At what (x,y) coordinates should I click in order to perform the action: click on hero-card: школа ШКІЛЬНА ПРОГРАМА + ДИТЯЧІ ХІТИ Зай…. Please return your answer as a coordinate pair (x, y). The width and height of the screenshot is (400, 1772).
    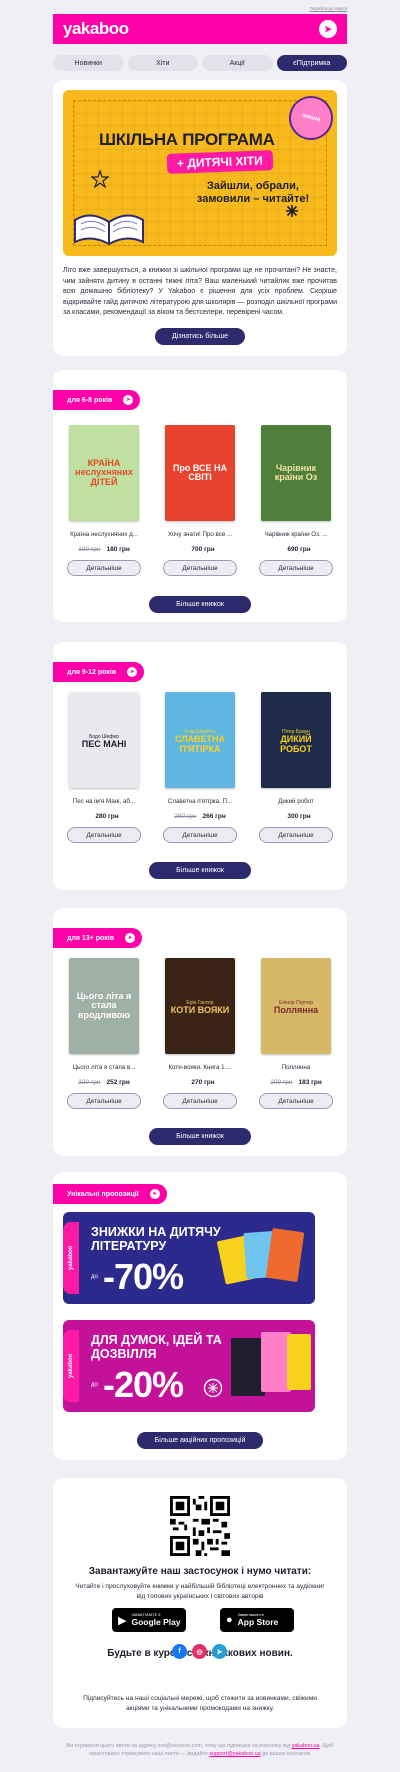
    Looking at the image, I should click on (200, 218).